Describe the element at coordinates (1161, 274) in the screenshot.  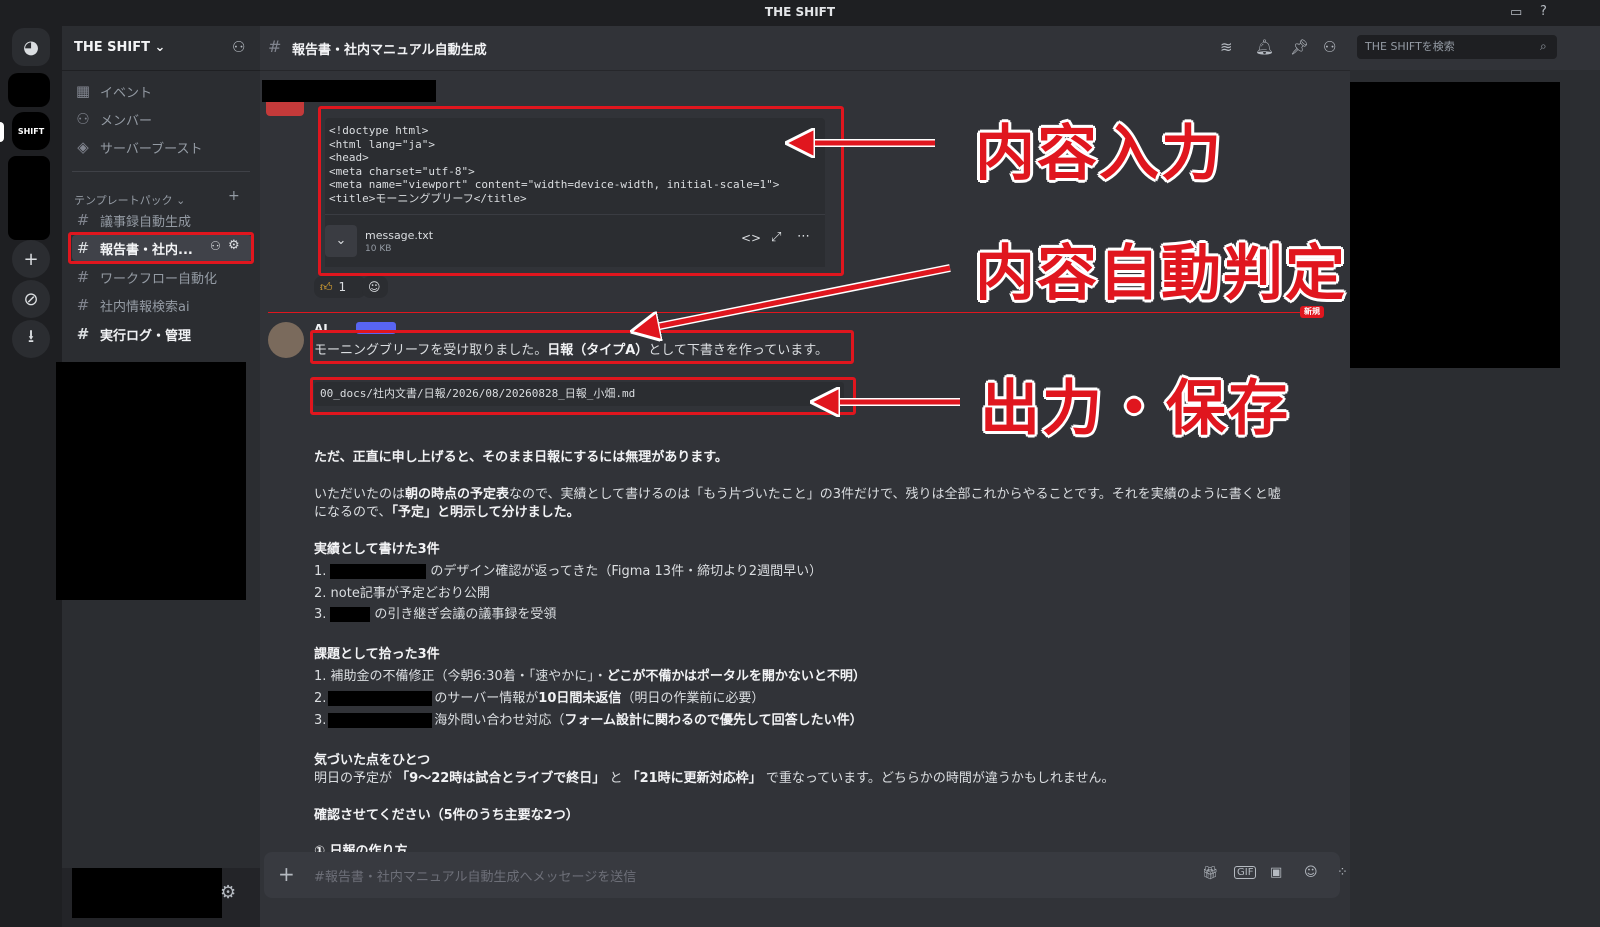
I see `annotation-judge: 内容自動判定` at that location.